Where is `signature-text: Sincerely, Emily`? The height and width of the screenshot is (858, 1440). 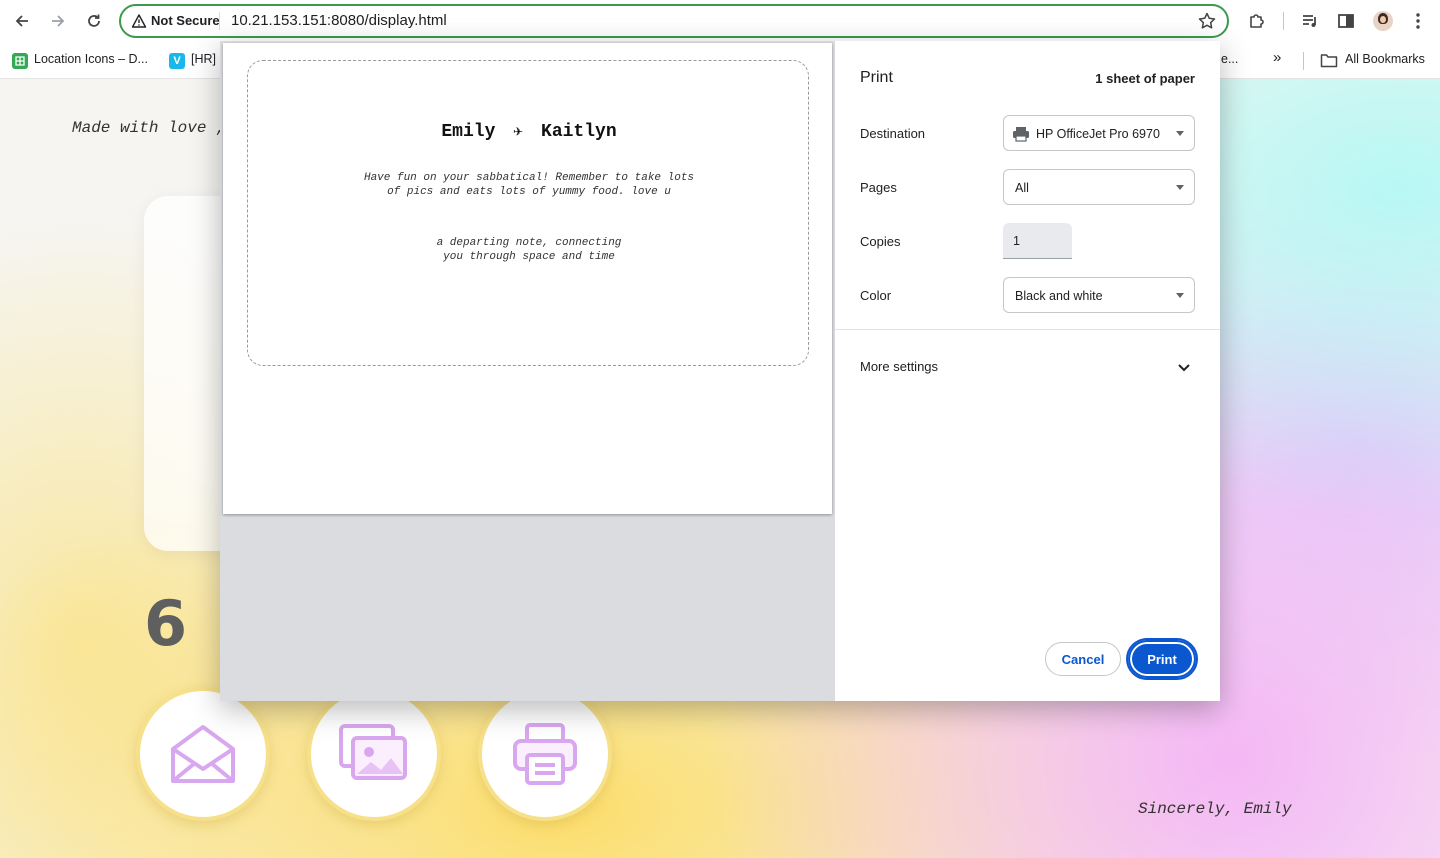 signature-text: Sincerely, Emily is located at coordinates (1215, 809).